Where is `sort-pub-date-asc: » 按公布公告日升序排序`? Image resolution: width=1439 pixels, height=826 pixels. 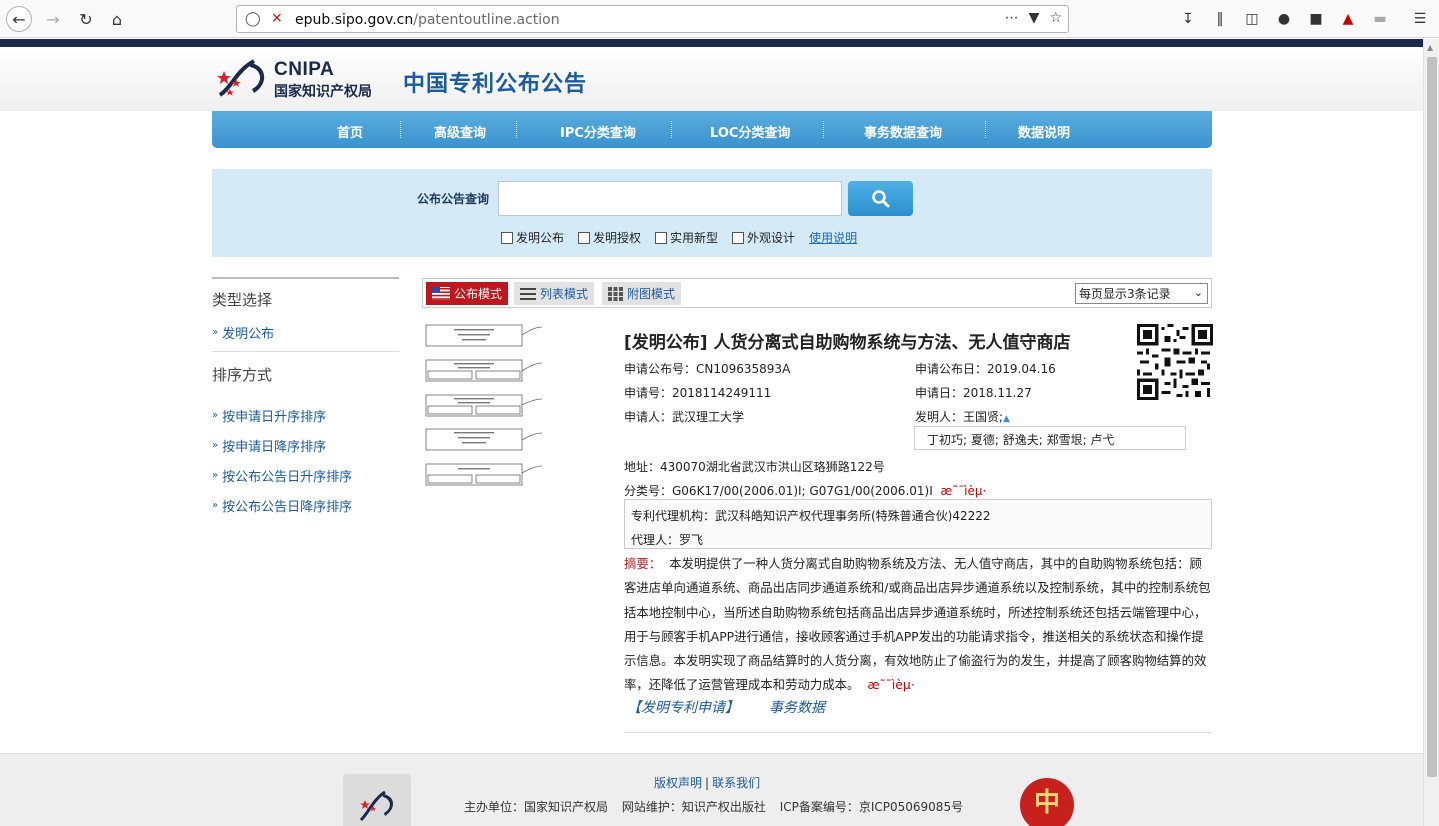 sort-pub-date-asc: » 按公布公告日升序排序 is located at coordinates (305, 475).